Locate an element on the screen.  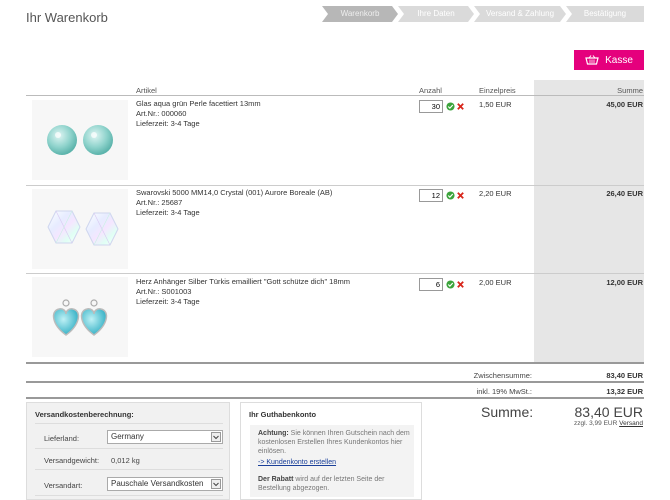
row-total: 12,00 EUR is located at coordinates (624, 282).